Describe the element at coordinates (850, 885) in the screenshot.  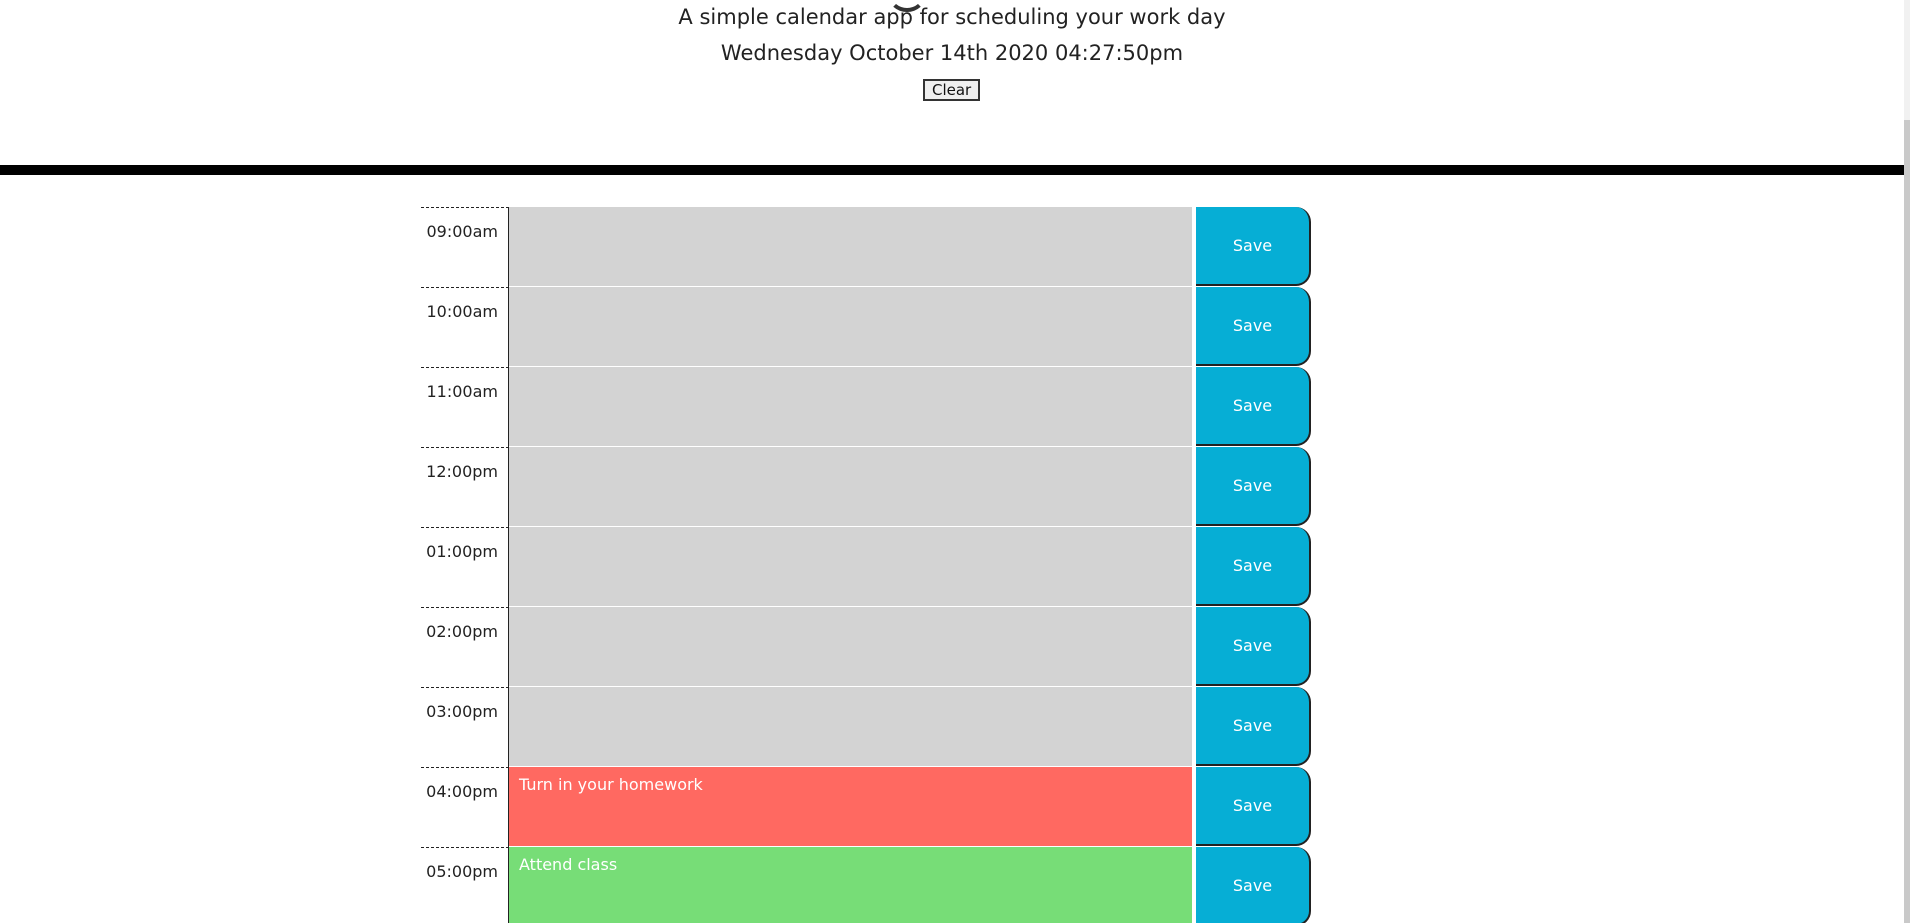
I see `task-textarea: Attend class` at that location.